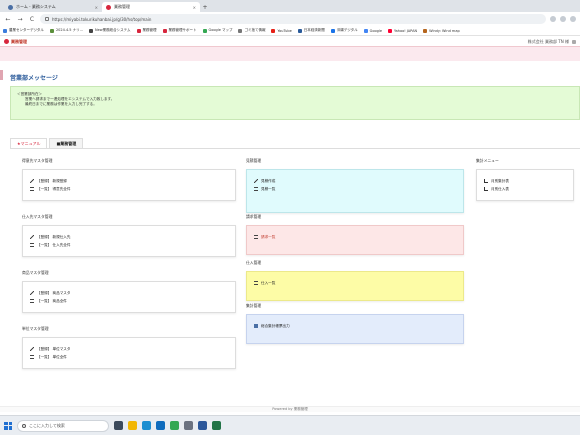 The width and height of the screenshot is (580, 435). What do you see at coordinates (149, 30) in the screenshot?
I see `bookmark-label: 業務管理` at bounding box center [149, 30].